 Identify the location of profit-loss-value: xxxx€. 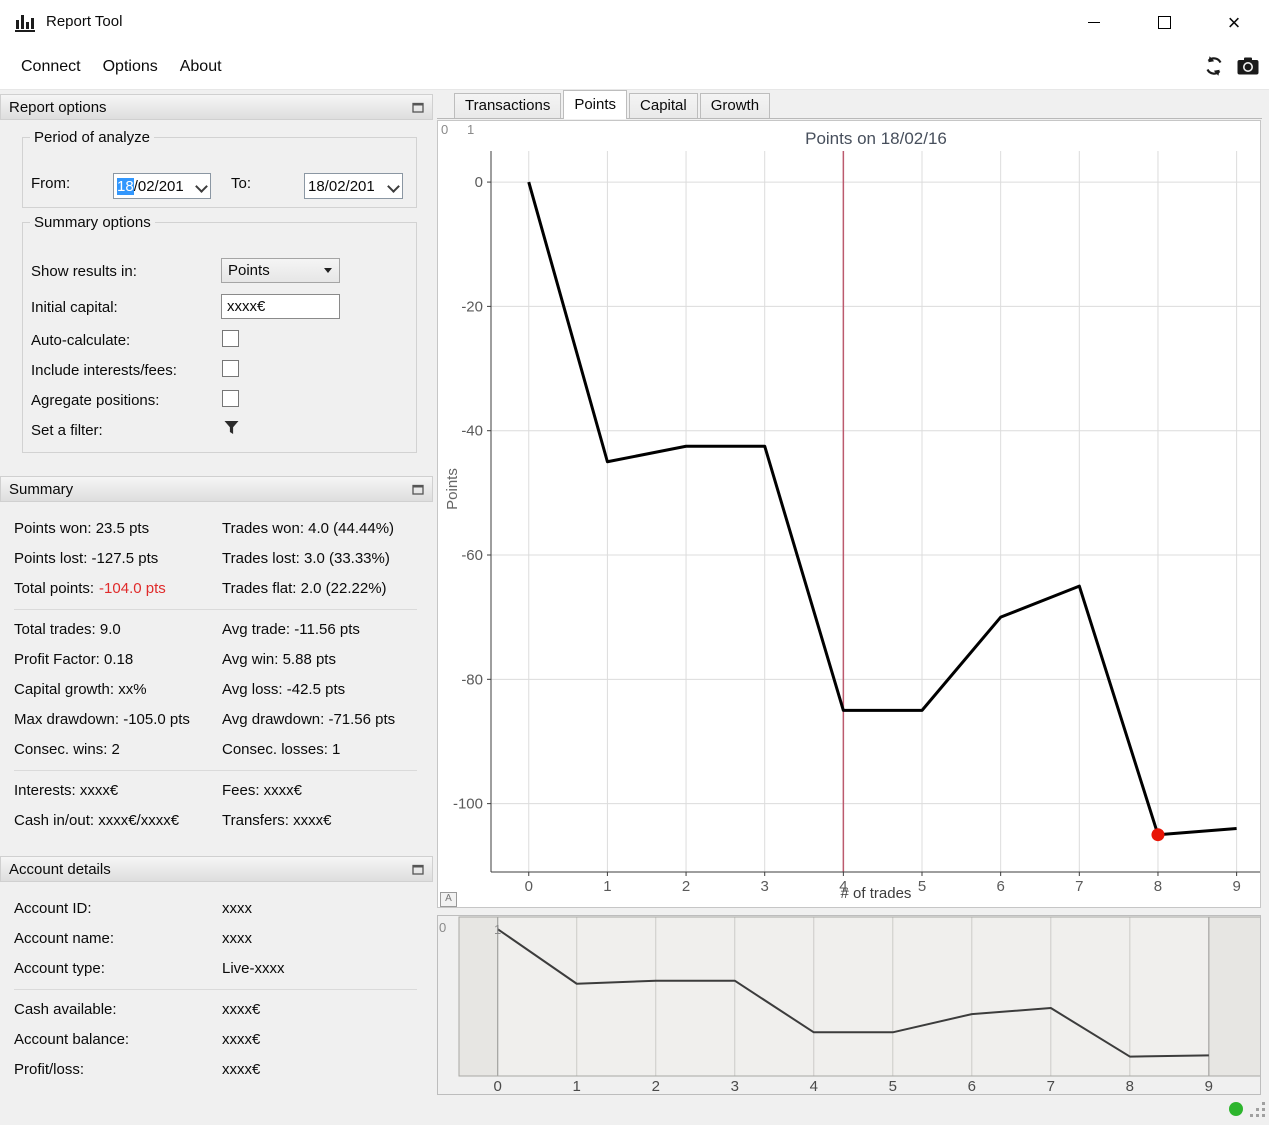
(241, 1069).